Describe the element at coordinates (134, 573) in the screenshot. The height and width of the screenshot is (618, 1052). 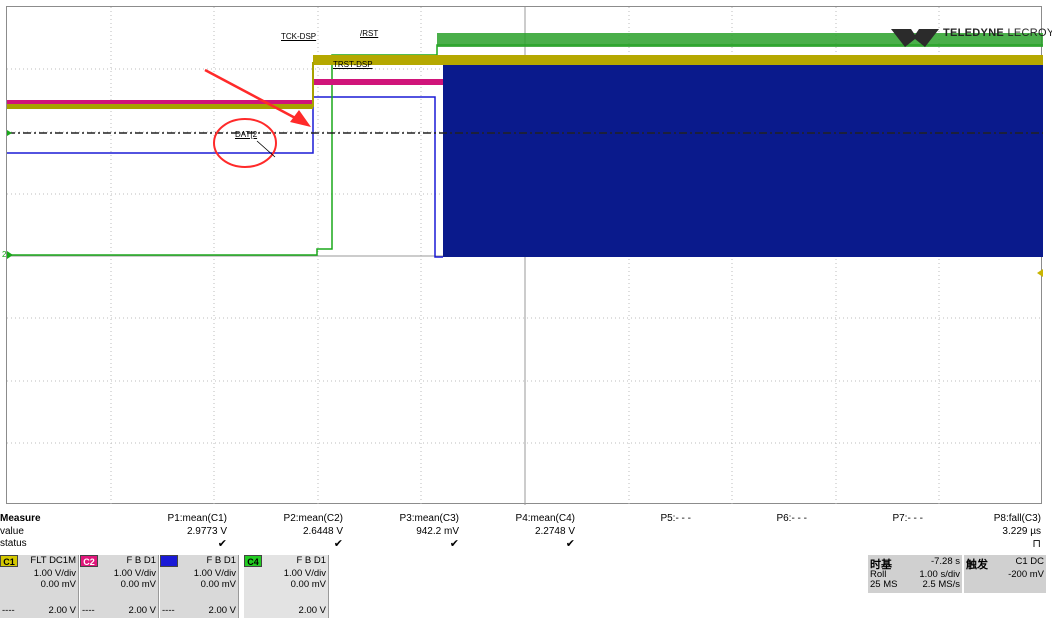
I see `channel-c2-vdiv: 1.00 V/div` at that location.